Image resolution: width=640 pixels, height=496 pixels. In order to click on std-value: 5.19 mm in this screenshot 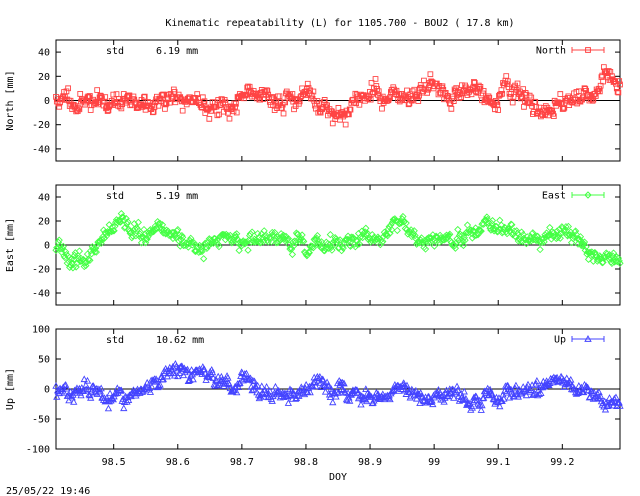, I will do `click(177, 196)`.